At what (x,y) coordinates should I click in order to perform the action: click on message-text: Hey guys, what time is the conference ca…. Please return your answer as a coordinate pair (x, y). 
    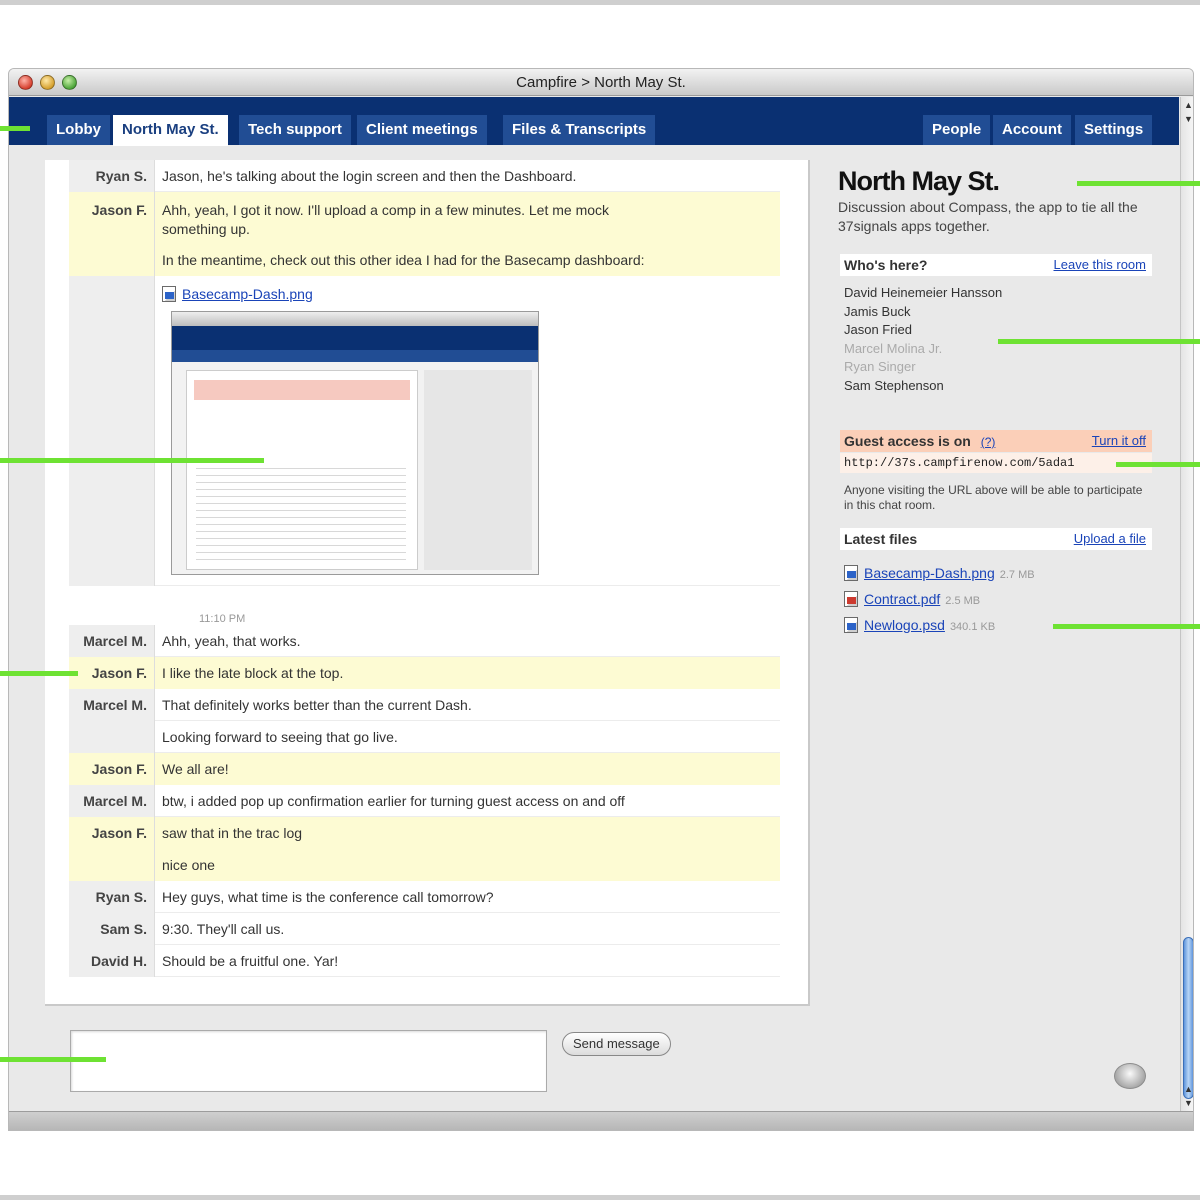
    Looking at the image, I should click on (328, 897).